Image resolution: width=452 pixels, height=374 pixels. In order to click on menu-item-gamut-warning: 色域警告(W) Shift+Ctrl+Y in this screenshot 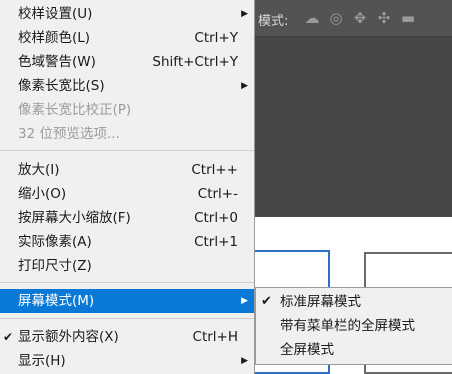, I will do `click(127, 62)`.